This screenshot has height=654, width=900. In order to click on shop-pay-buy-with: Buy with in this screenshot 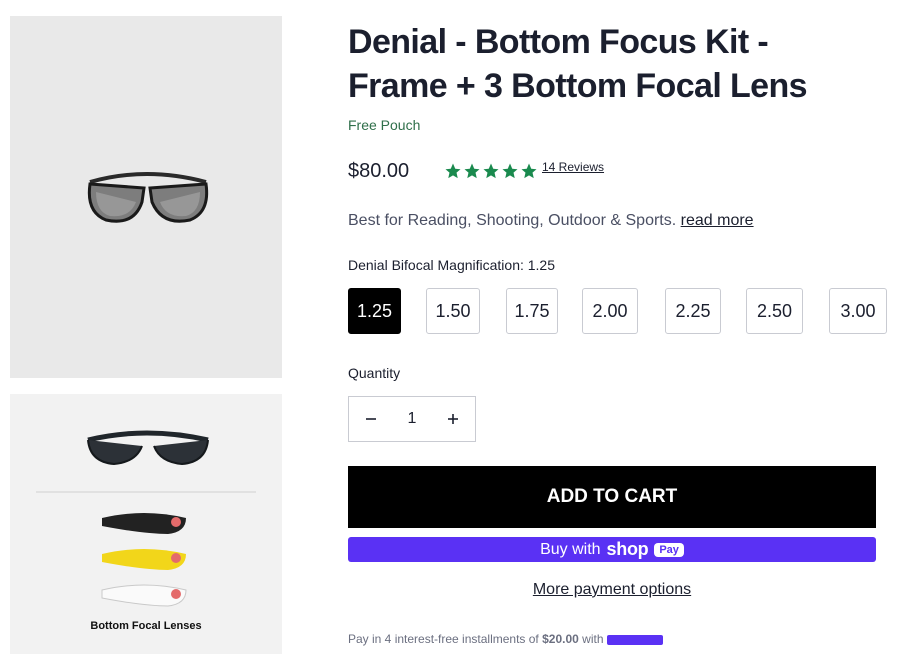, I will do `click(570, 549)`.